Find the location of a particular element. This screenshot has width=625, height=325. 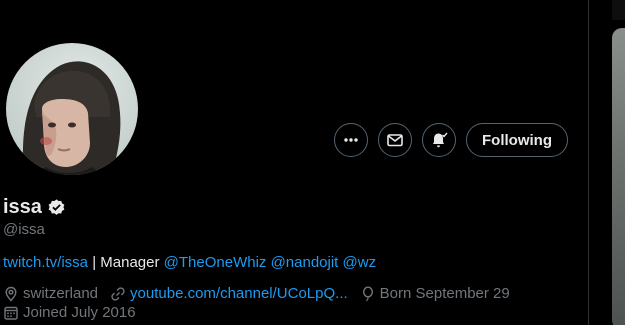

joined-text: Joined July 2016 is located at coordinates (79, 312).